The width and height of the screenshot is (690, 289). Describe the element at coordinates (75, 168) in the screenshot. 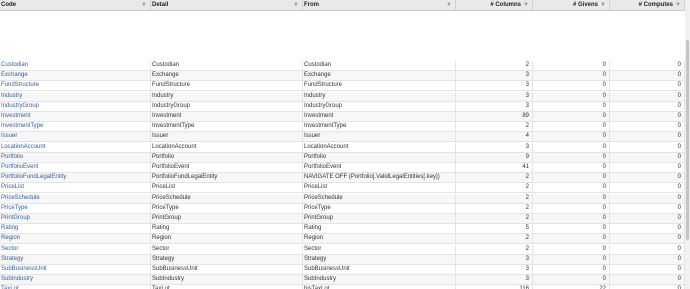

I see `cell-code: PortfolioEvent` at that location.